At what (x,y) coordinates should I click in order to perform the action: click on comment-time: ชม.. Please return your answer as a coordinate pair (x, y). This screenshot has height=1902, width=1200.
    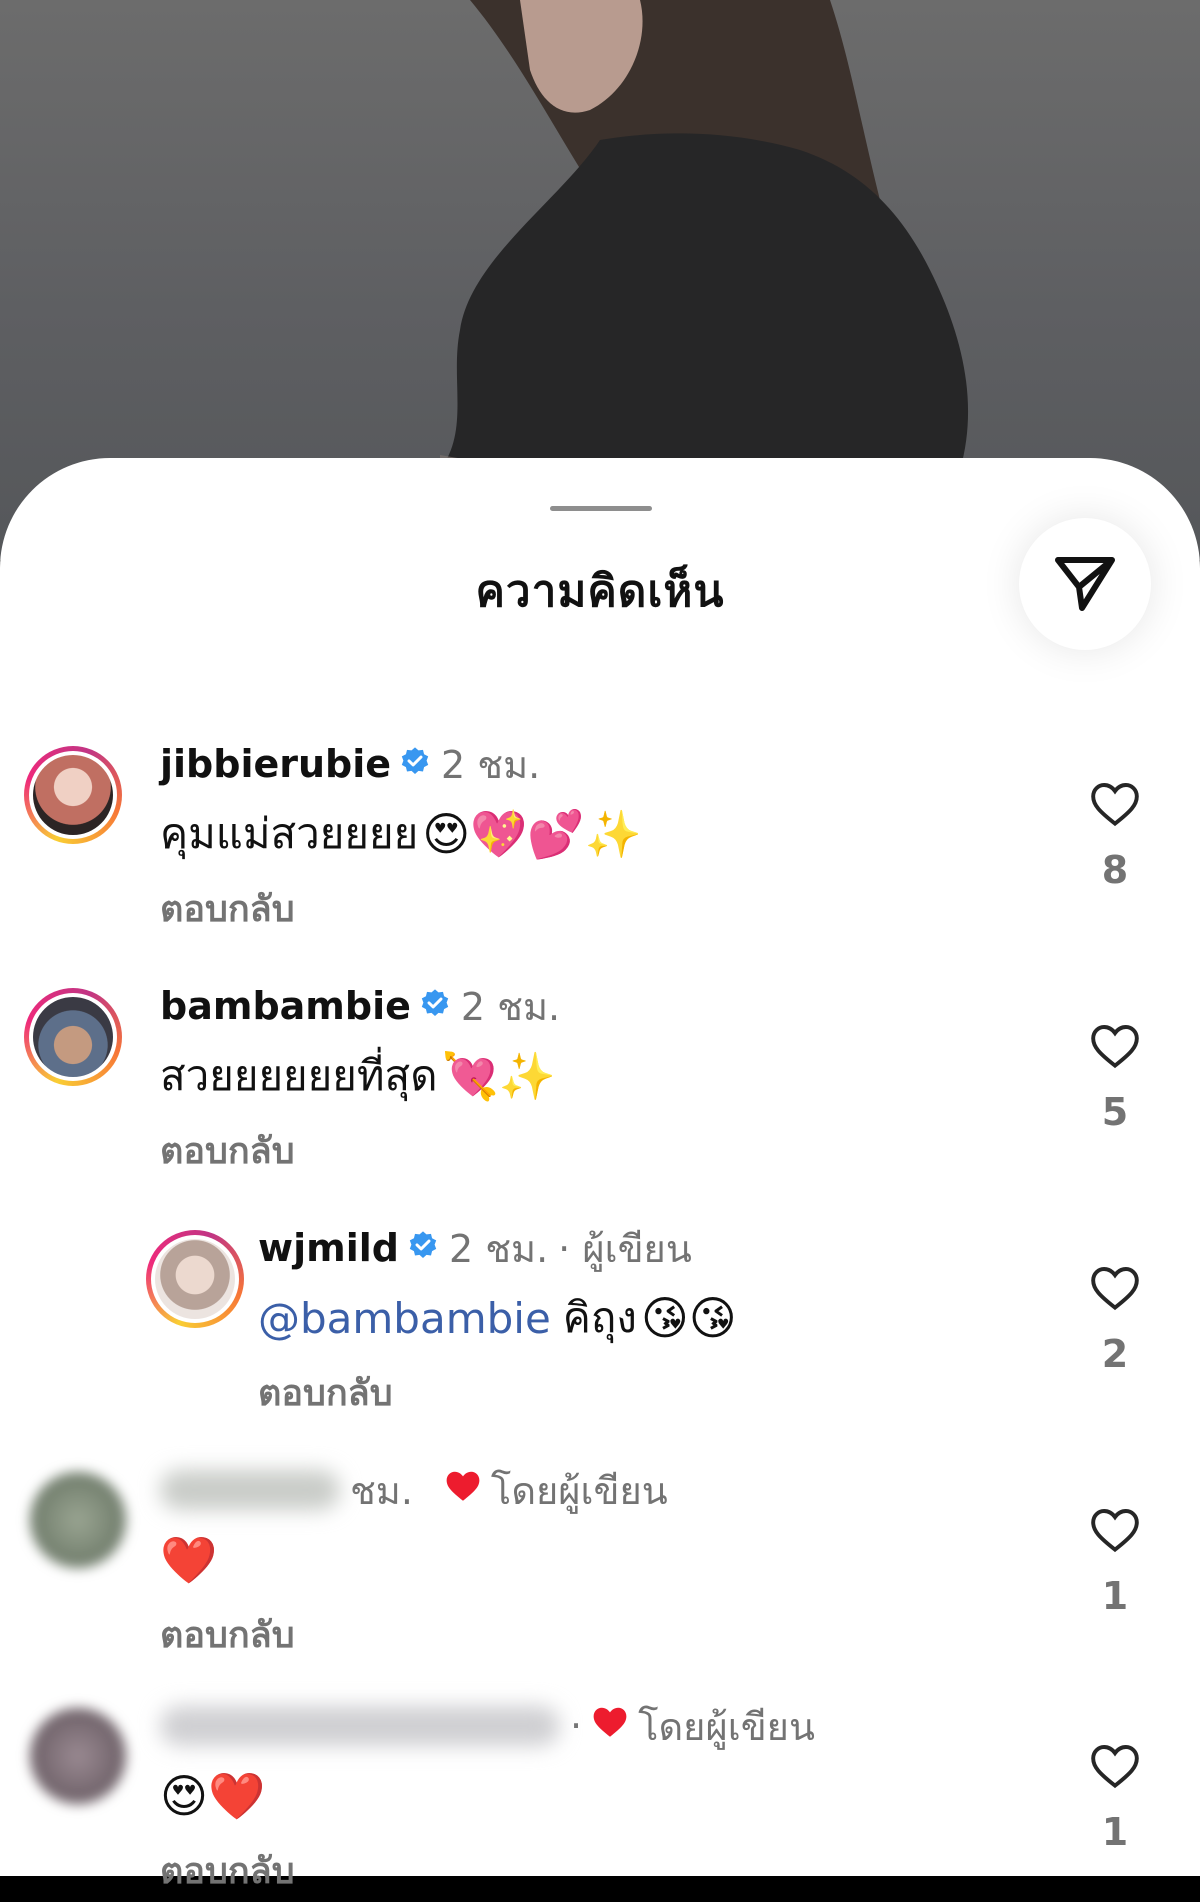
    Looking at the image, I should click on (381, 1490).